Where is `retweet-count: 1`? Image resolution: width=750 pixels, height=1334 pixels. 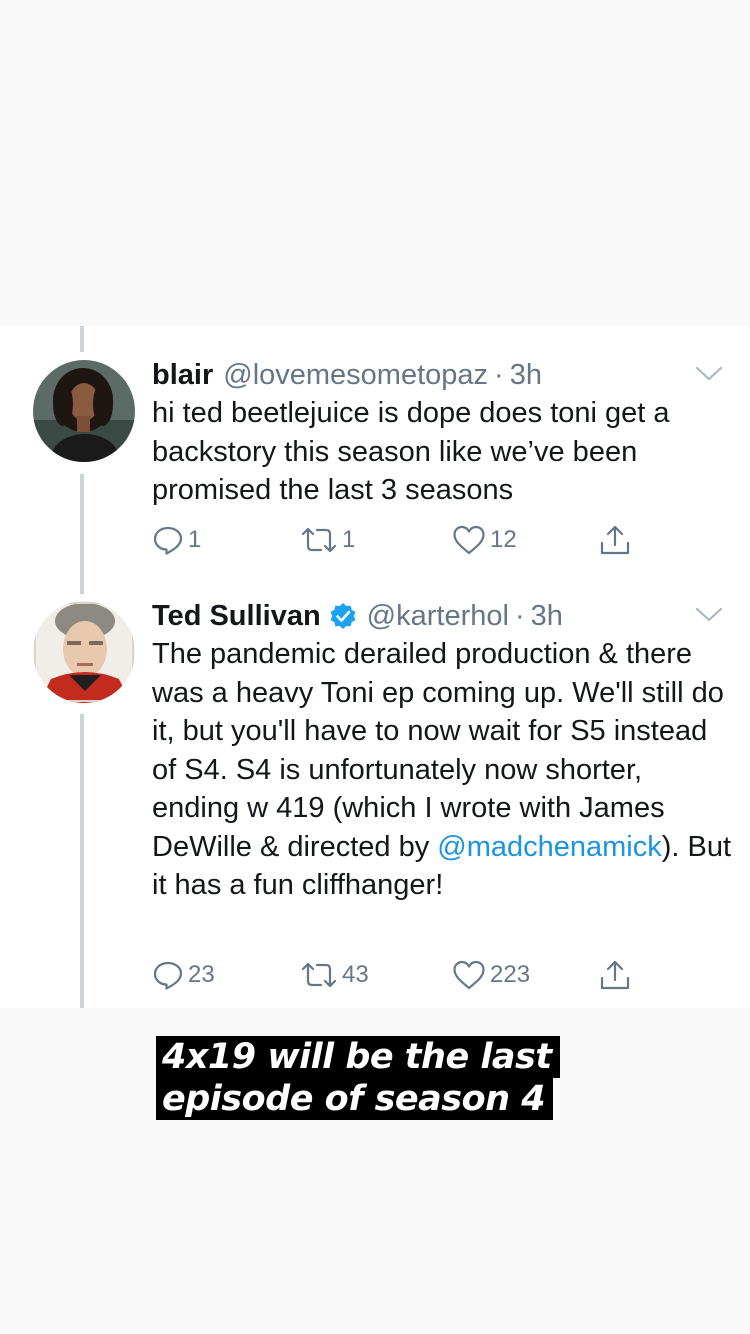
retweet-count: 1 is located at coordinates (349, 539).